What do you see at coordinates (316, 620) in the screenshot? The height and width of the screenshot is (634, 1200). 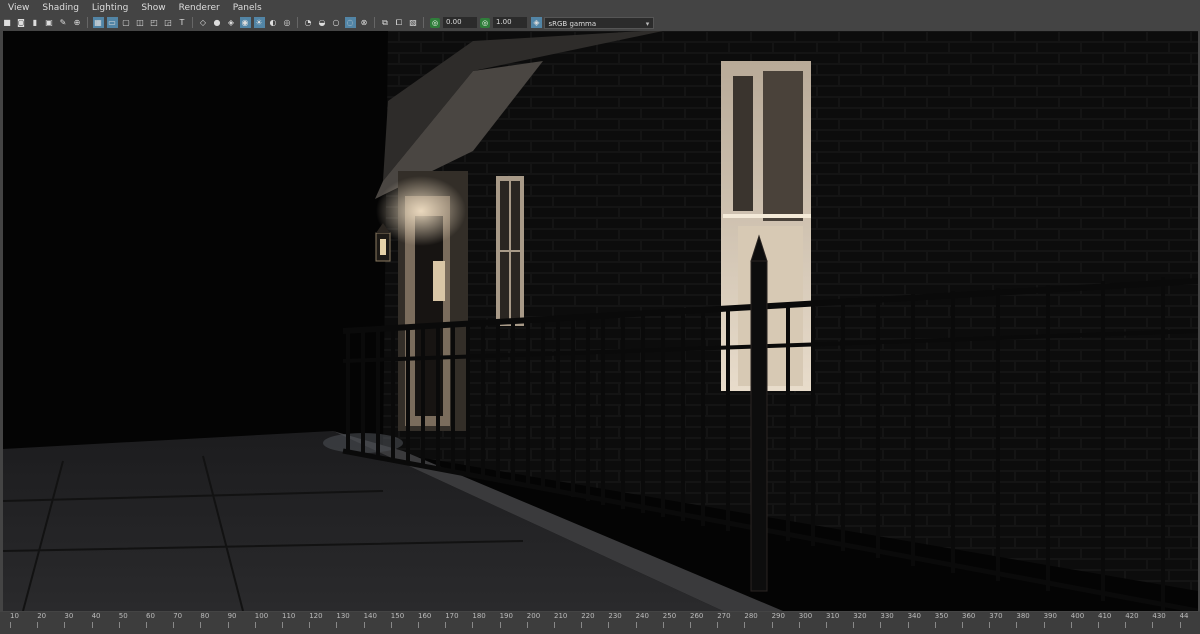 I see `timeline-tick-label: 120` at bounding box center [316, 620].